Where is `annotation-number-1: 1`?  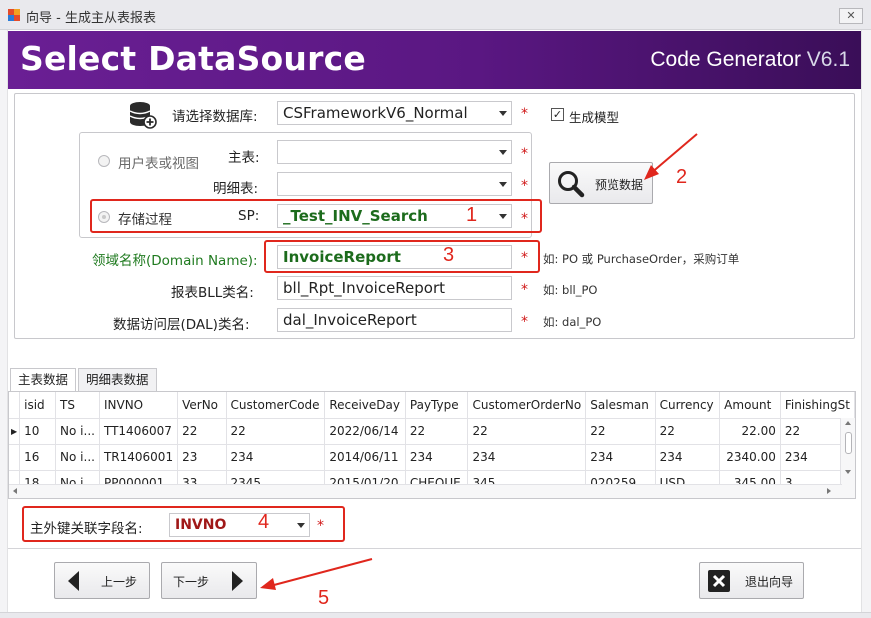 annotation-number-1: 1 is located at coordinates (471, 215).